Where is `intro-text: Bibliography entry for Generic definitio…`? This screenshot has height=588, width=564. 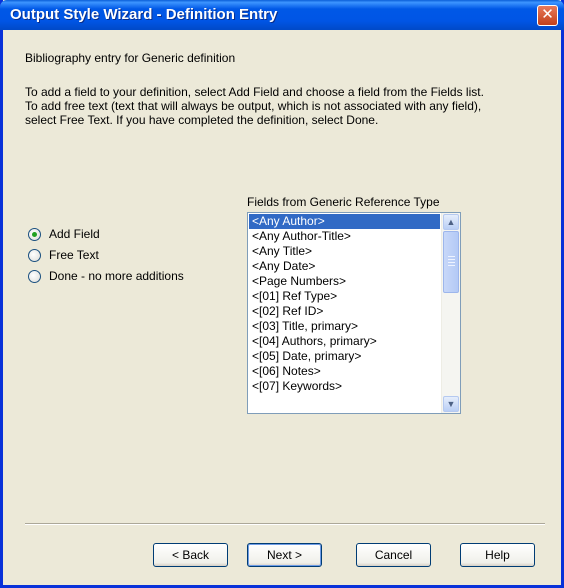
intro-text: Bibliography entry for Generic definitio… is located at coordinates (130, 58).